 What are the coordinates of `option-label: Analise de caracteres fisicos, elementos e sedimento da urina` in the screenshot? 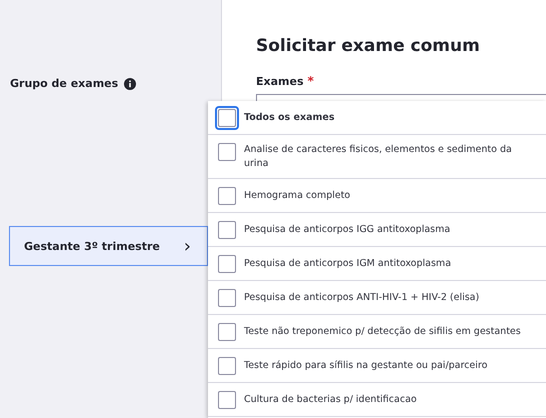 It's located at (391, 157).